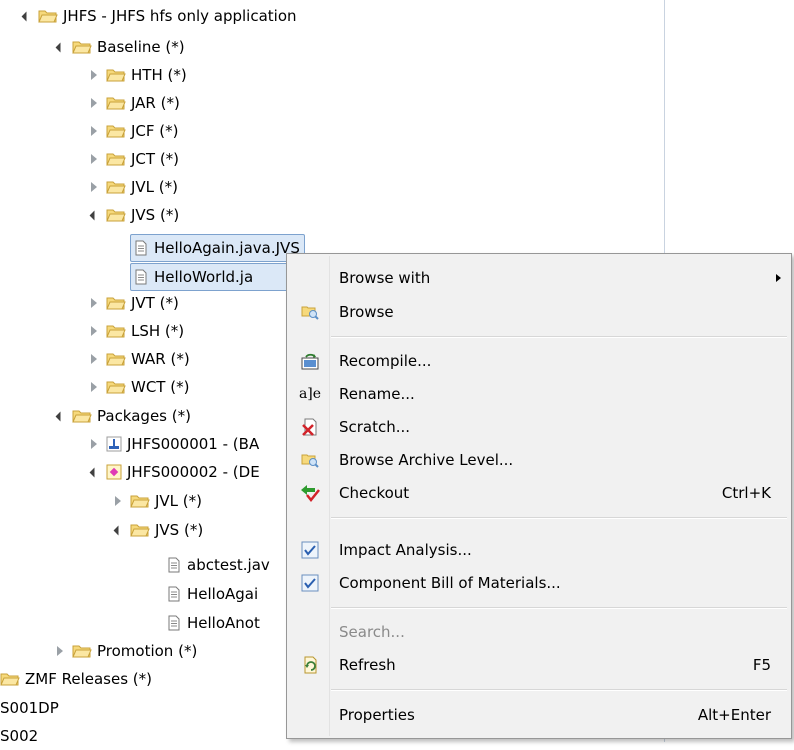 This screenshot has height=750, width=794. What do you see at coordinates (761, 665) in the screenshot?
I see `menu-shortcut: F5` at bounding box center [761, 665].